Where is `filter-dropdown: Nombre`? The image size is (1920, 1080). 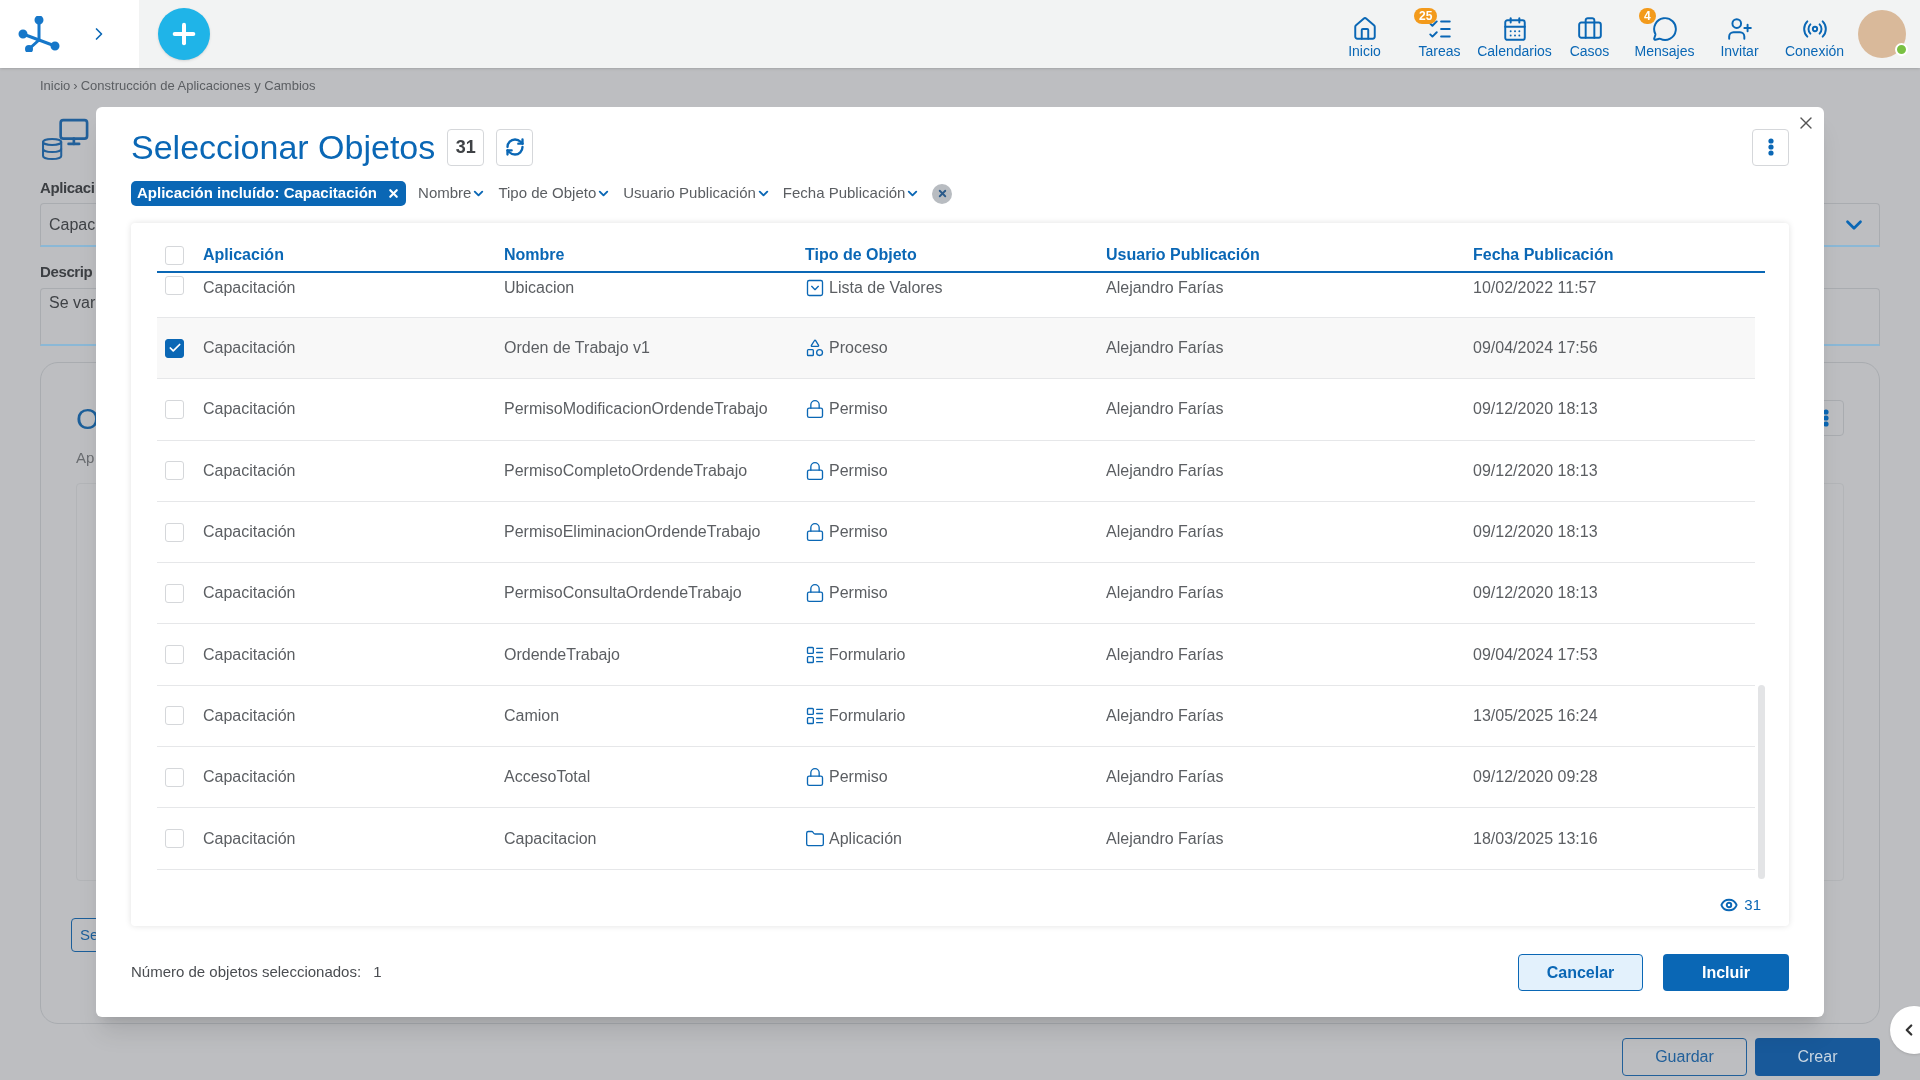
filter-dropdown: Nombre is located at coordinates (452, 193).